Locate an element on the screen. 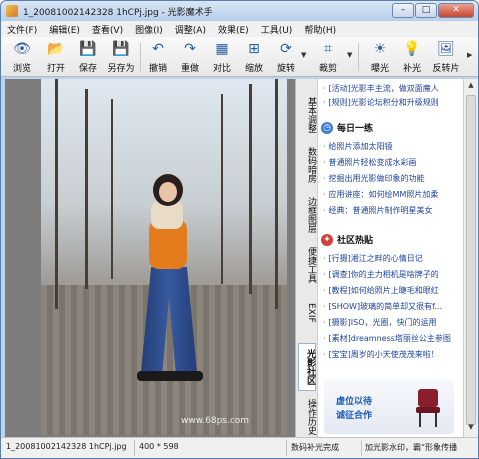 Image resolution: width=479 pixels, height=459 pixels. minimize-button: – is located at coordinates (403, 10).